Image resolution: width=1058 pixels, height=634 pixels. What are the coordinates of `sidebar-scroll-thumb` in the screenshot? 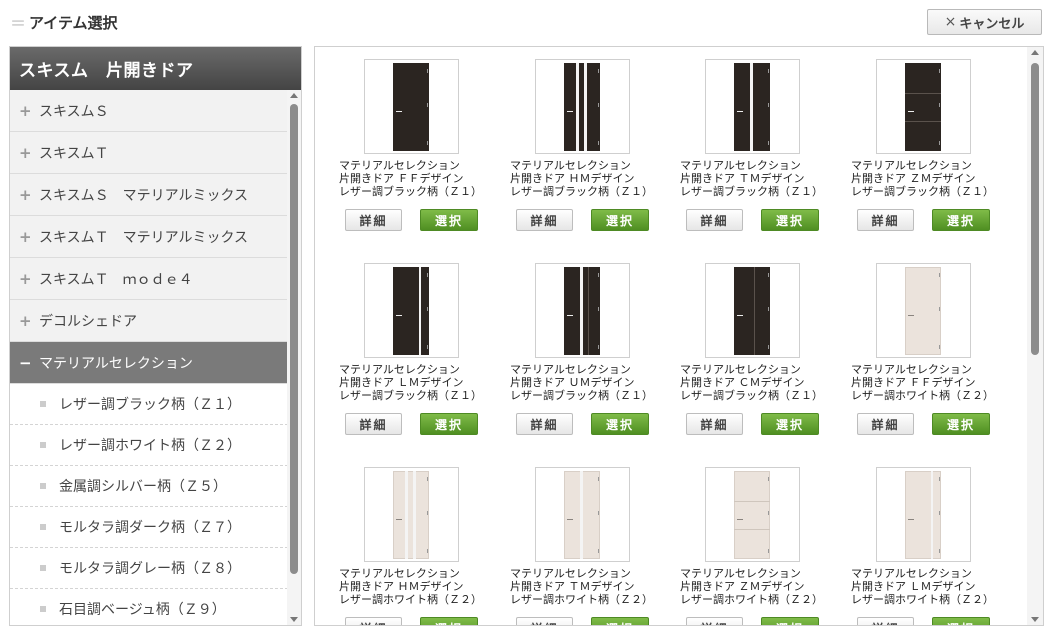 It's located at (294, 339).